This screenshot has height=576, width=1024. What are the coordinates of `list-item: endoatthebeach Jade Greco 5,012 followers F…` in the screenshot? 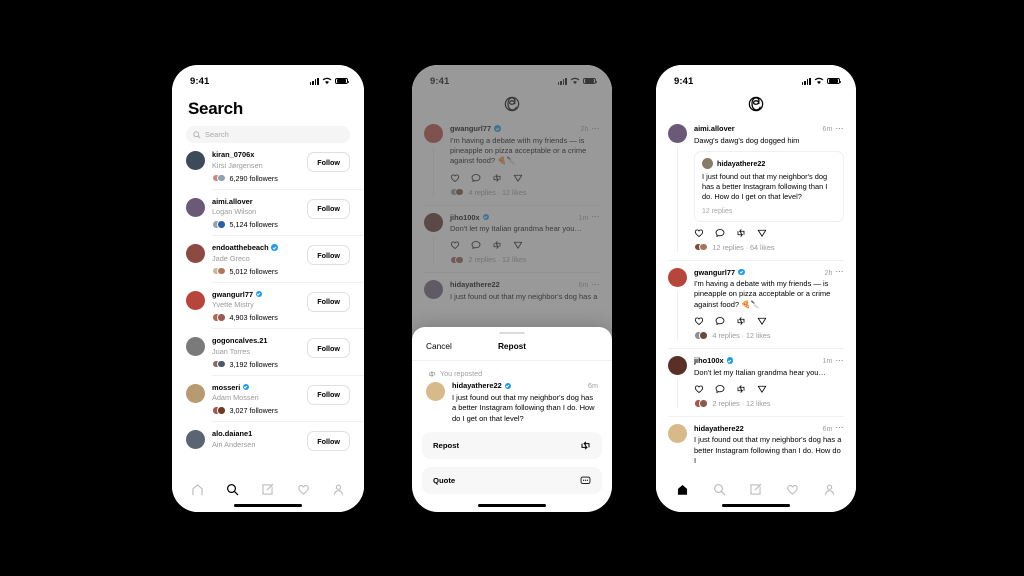 It's located at (268, 259).